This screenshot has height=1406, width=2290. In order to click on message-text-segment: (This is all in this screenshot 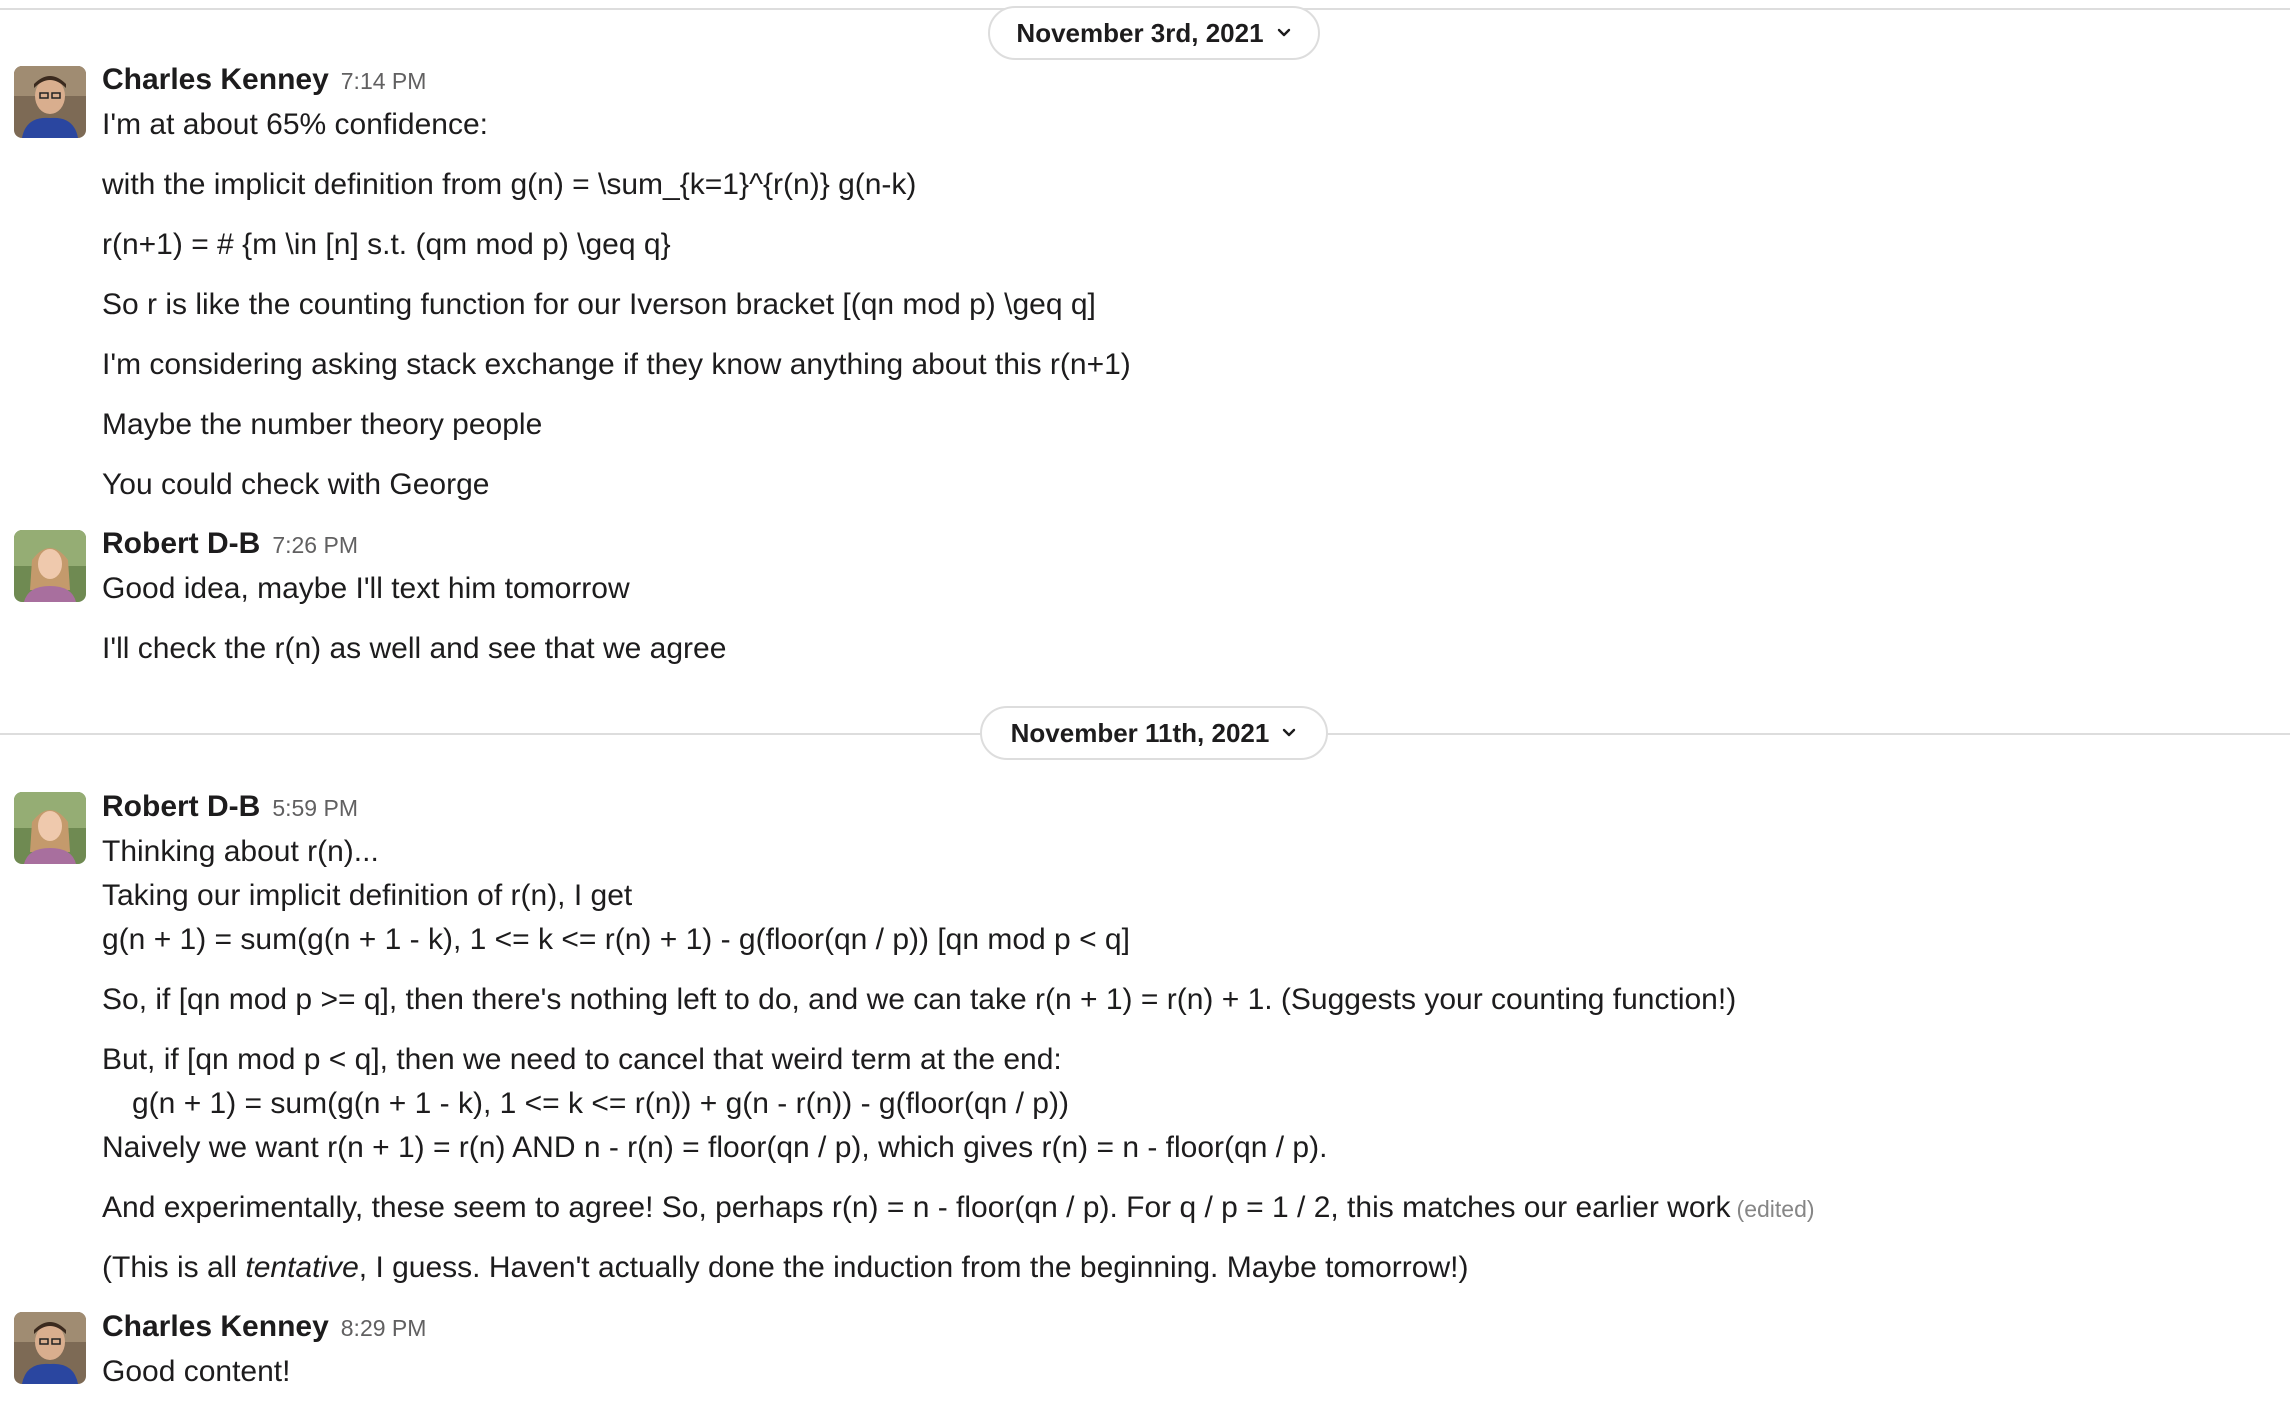, I will do `click(174, 1267)`.